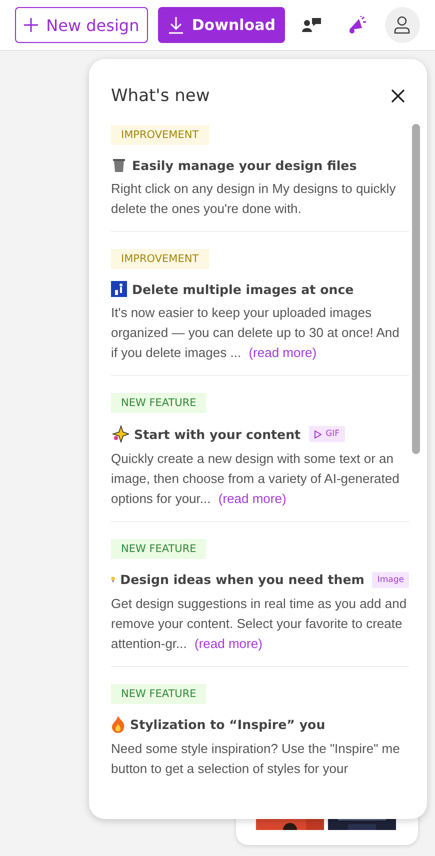  Describe the element at coordinates (255, 333) in the screenshot. I see `item-description: It's now easier to keep your uploaded images organized — you can delete up to 30 at once! And if you delete images ... (read more)` at that location.